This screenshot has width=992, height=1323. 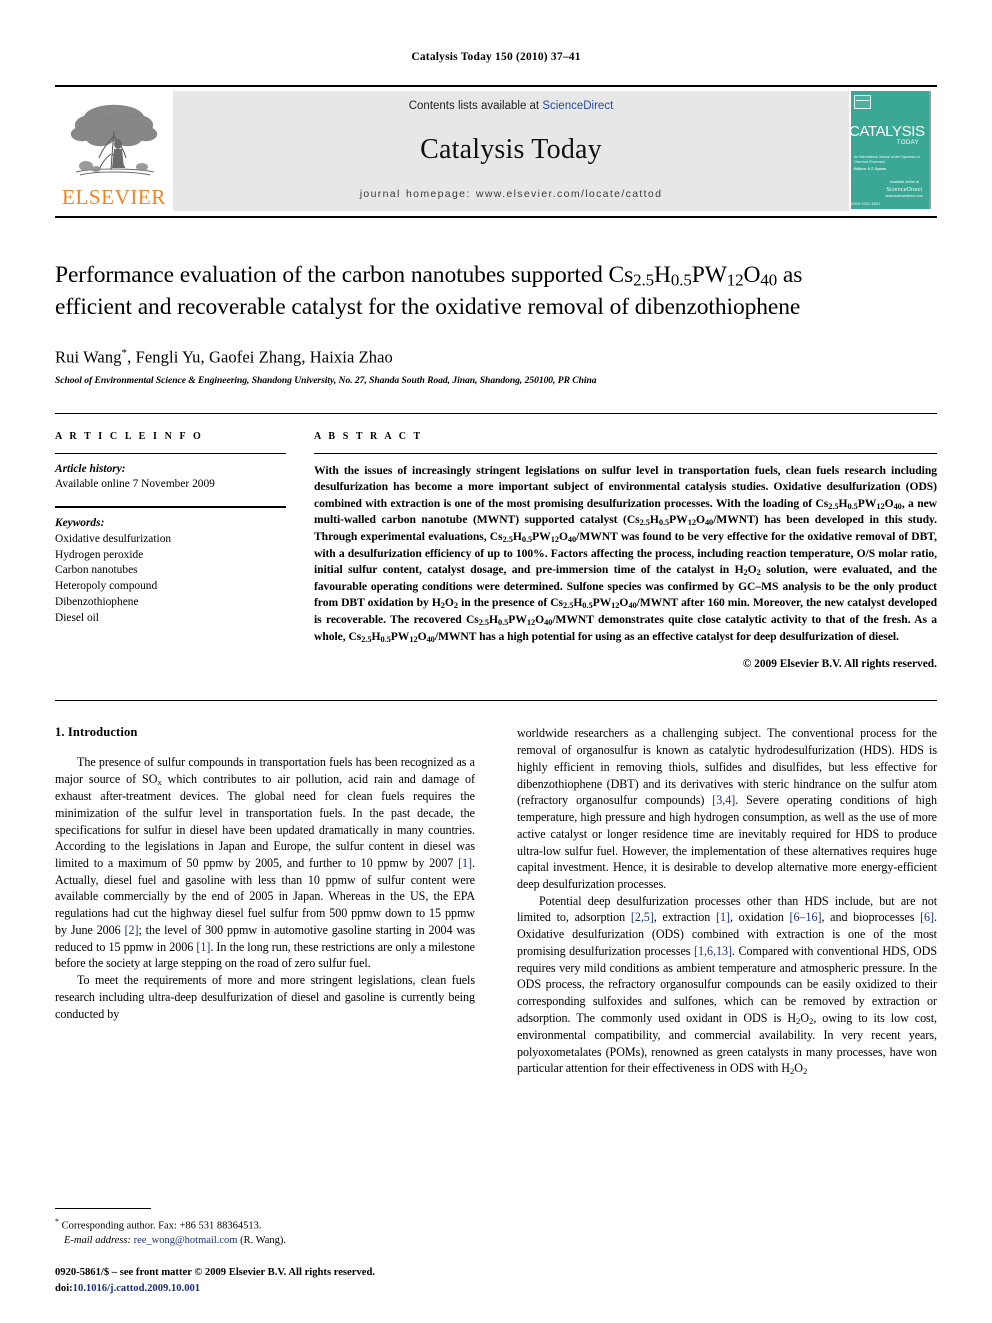 What do you see at coordinates (129, 436) in the screenshot?
I see `article-info-heading: A R T I C L E I N F O` at bounding box center [129, 436].